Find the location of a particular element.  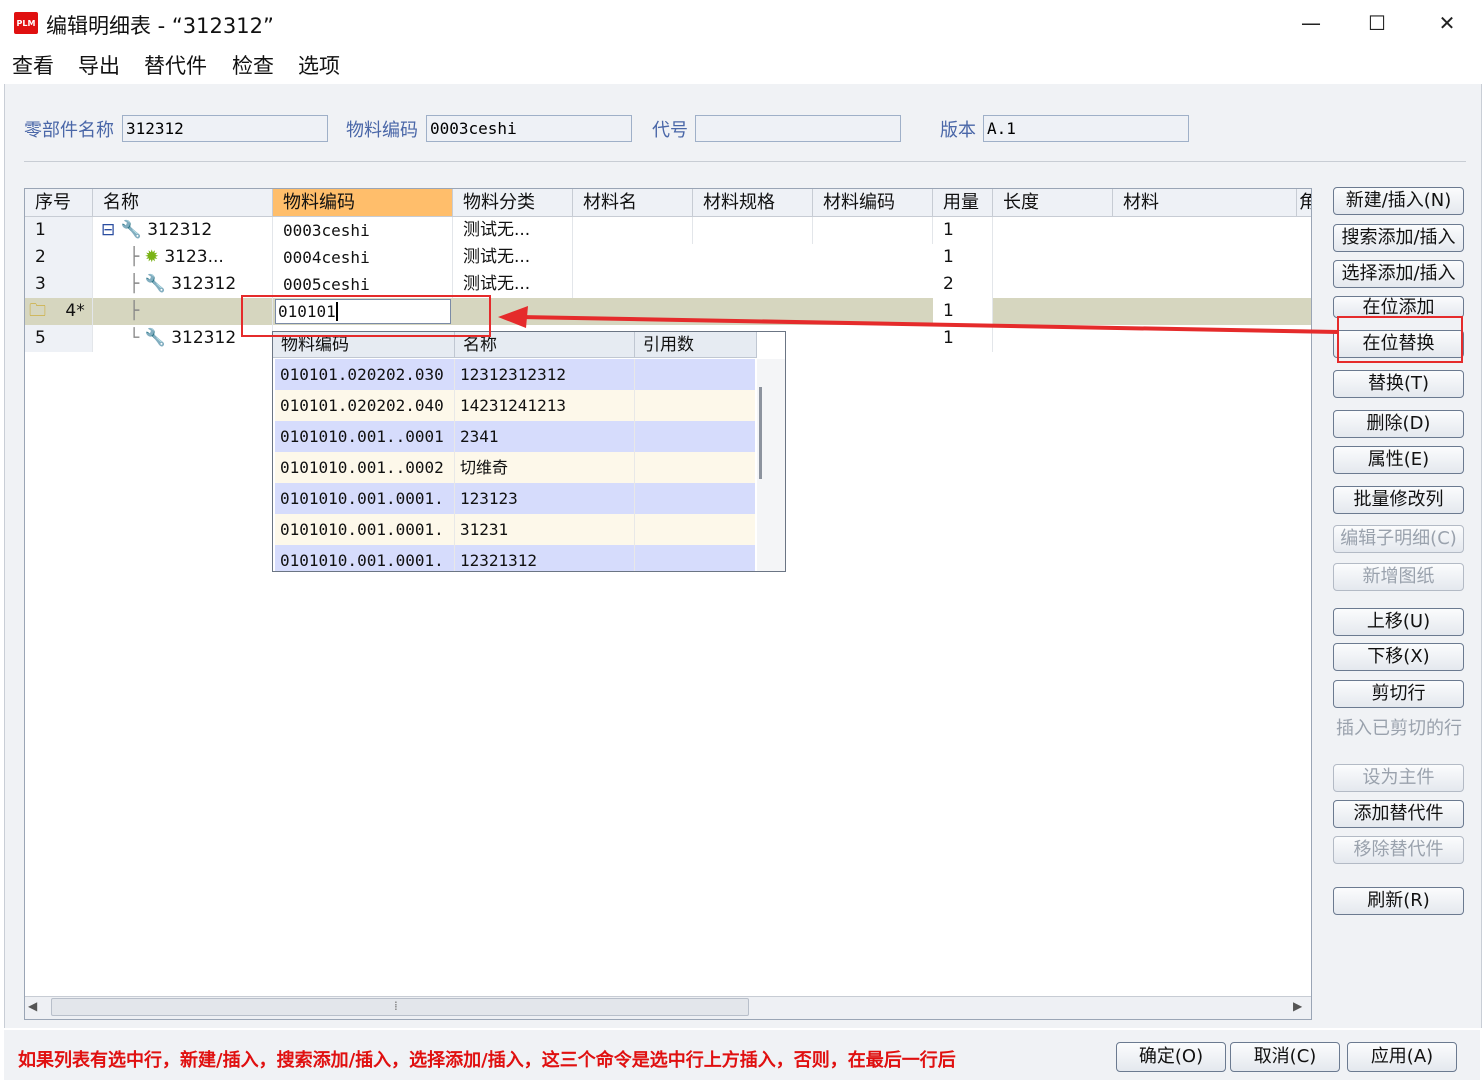

cancel-button: 取消(C) is located at coordinates (1285, 1057).